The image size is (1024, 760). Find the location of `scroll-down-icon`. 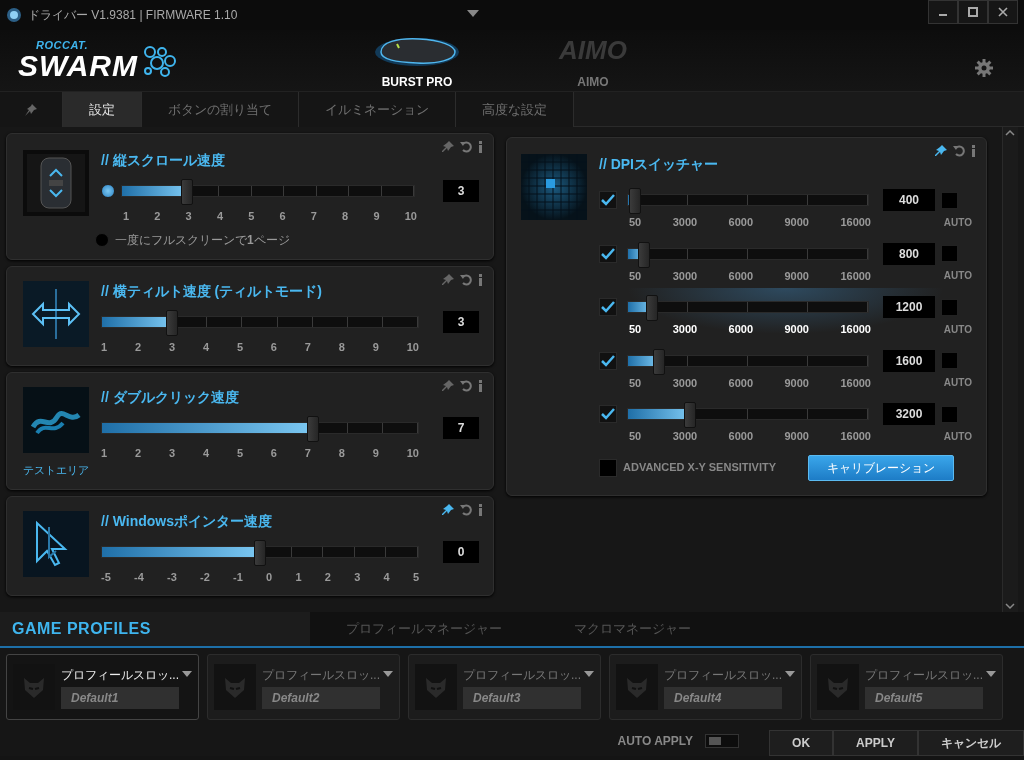

scroll-down-icon is located at coordinates (1010, 606).